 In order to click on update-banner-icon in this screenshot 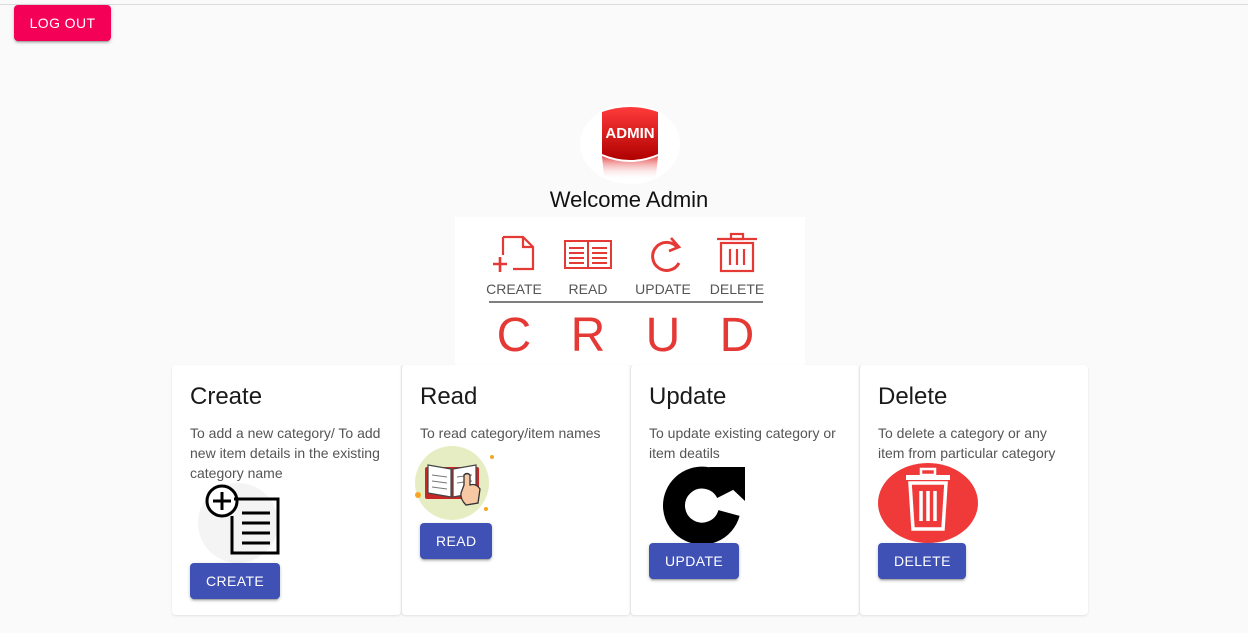, I will do `click(666, 254)`.